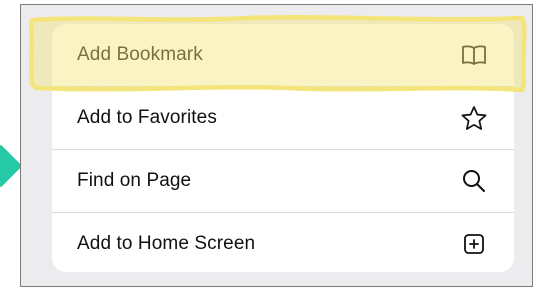 The height and width of the screenshot is (295, 539). I want to click on search-icon, so click(474, 181).